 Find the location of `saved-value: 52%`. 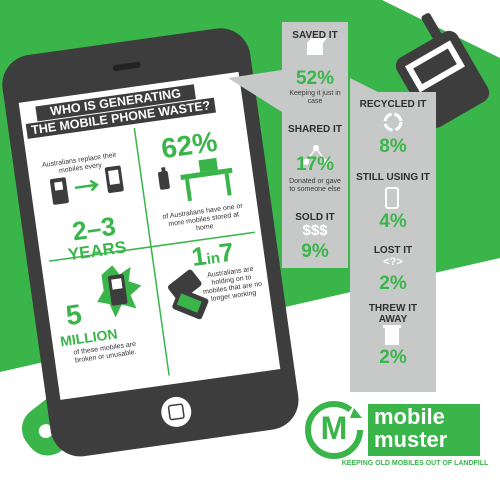

saved-value: 52% is located at coordinates (315, 78).